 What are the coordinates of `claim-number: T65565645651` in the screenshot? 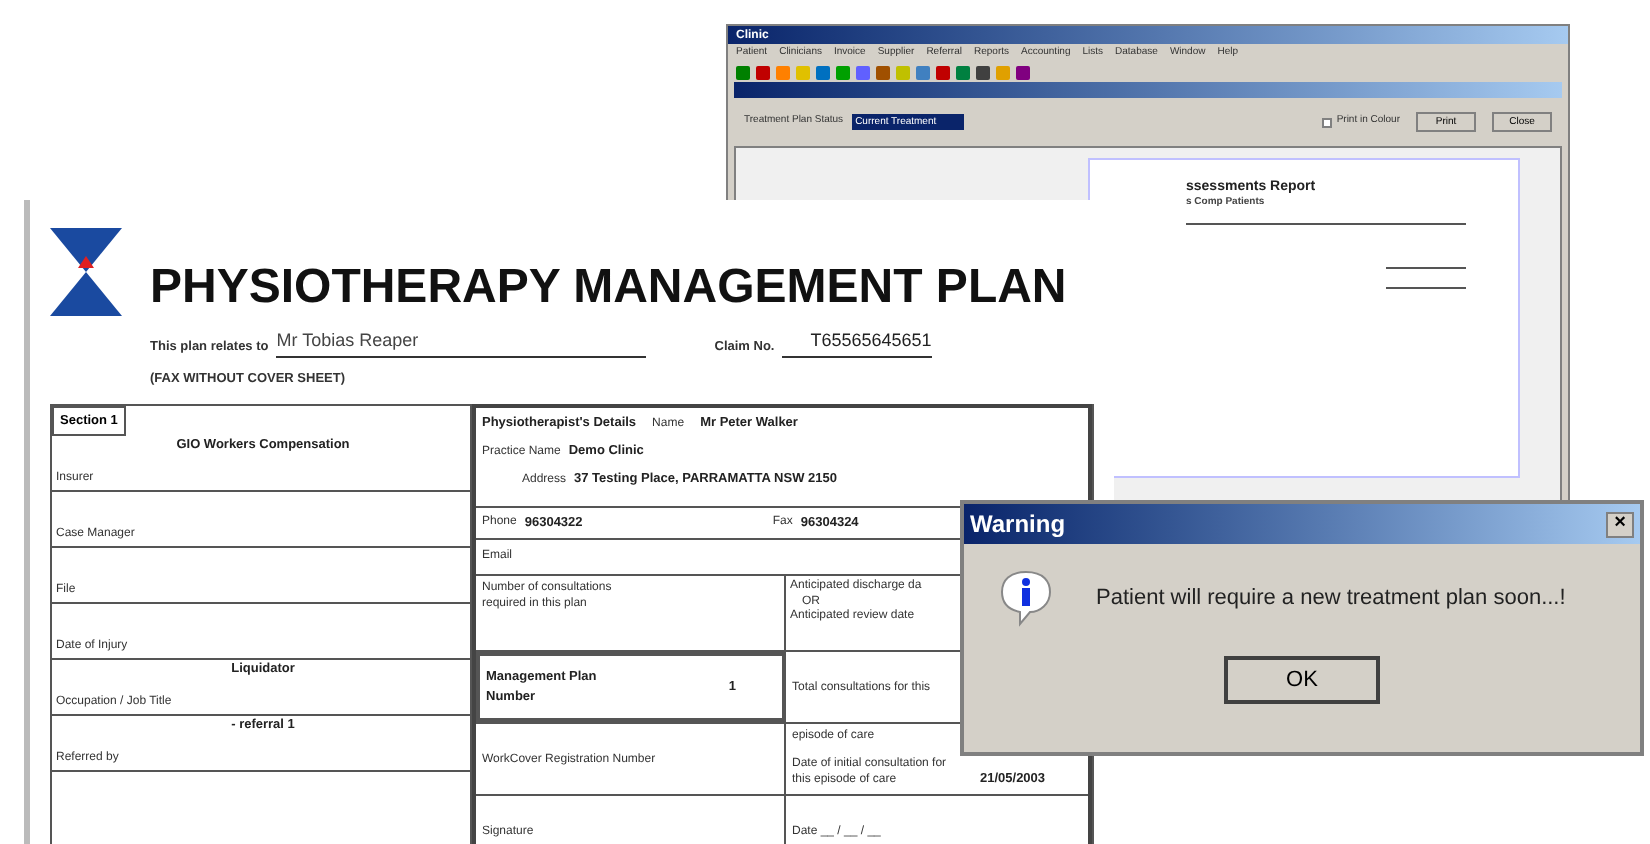 It's located at (857, 342).